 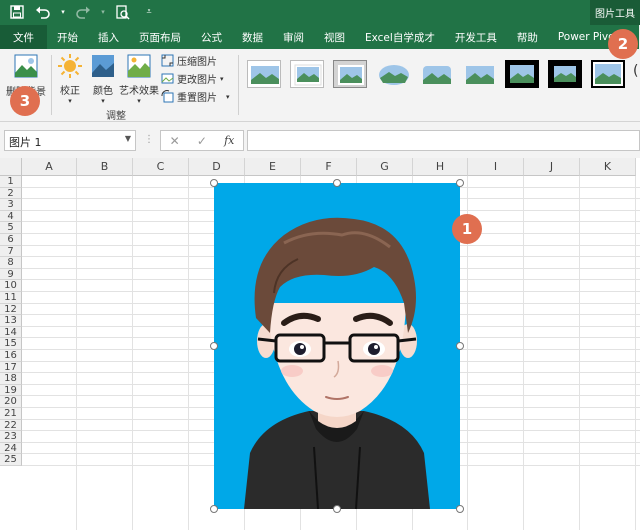 What do you see at coordinates (11, 321) in the screenshot?
I see `row-header: 13` at bounding box center [11, 321].